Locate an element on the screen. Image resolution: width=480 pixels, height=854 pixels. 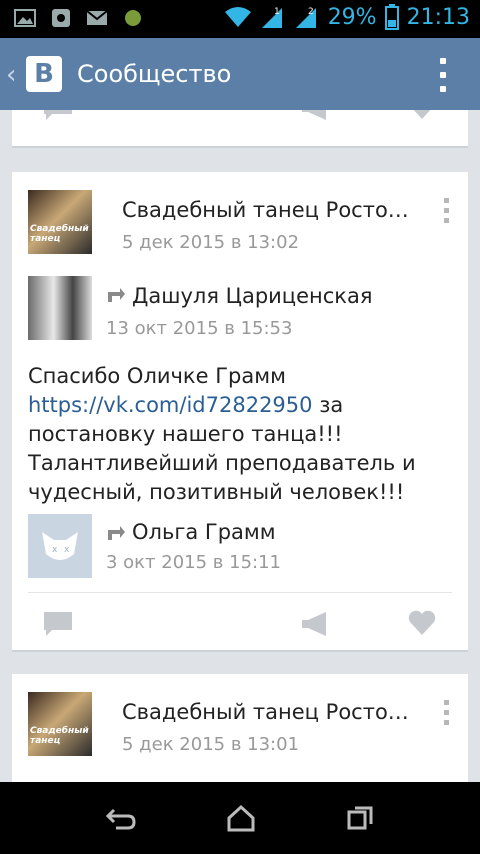
gallery-icon is located at coordinates (25, 18).